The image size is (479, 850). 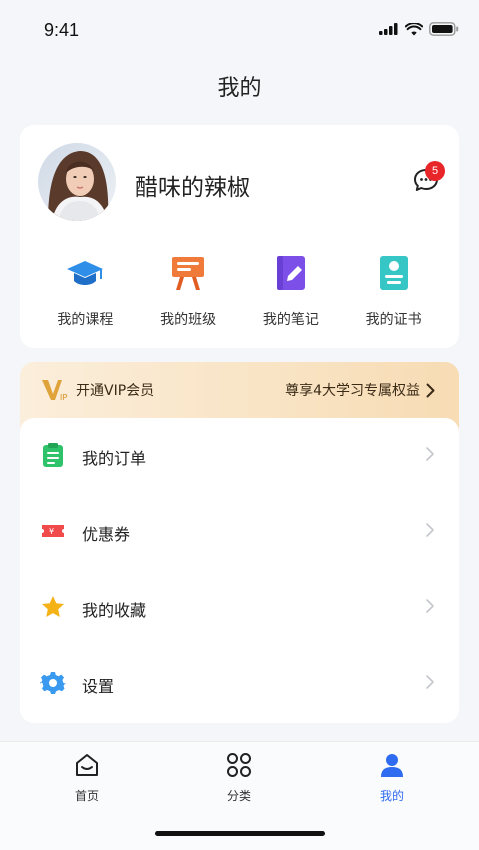 What do you see at coordinates (64, 397) in the screenshot?
I see `svg-text: IP` at bounding box center [64, 397].